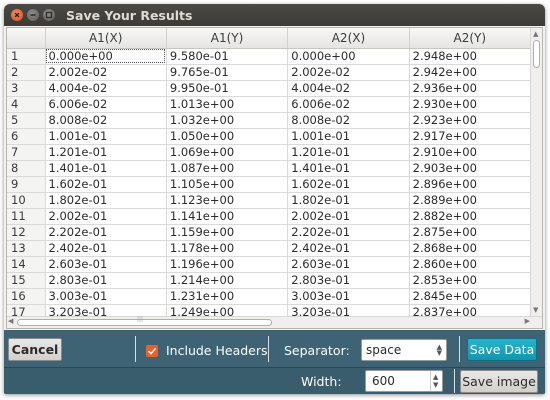  Describe the element at coordinates (404, 381) in the screenshot. I see `width-spinner: 600 ▲ ▼` at that location.